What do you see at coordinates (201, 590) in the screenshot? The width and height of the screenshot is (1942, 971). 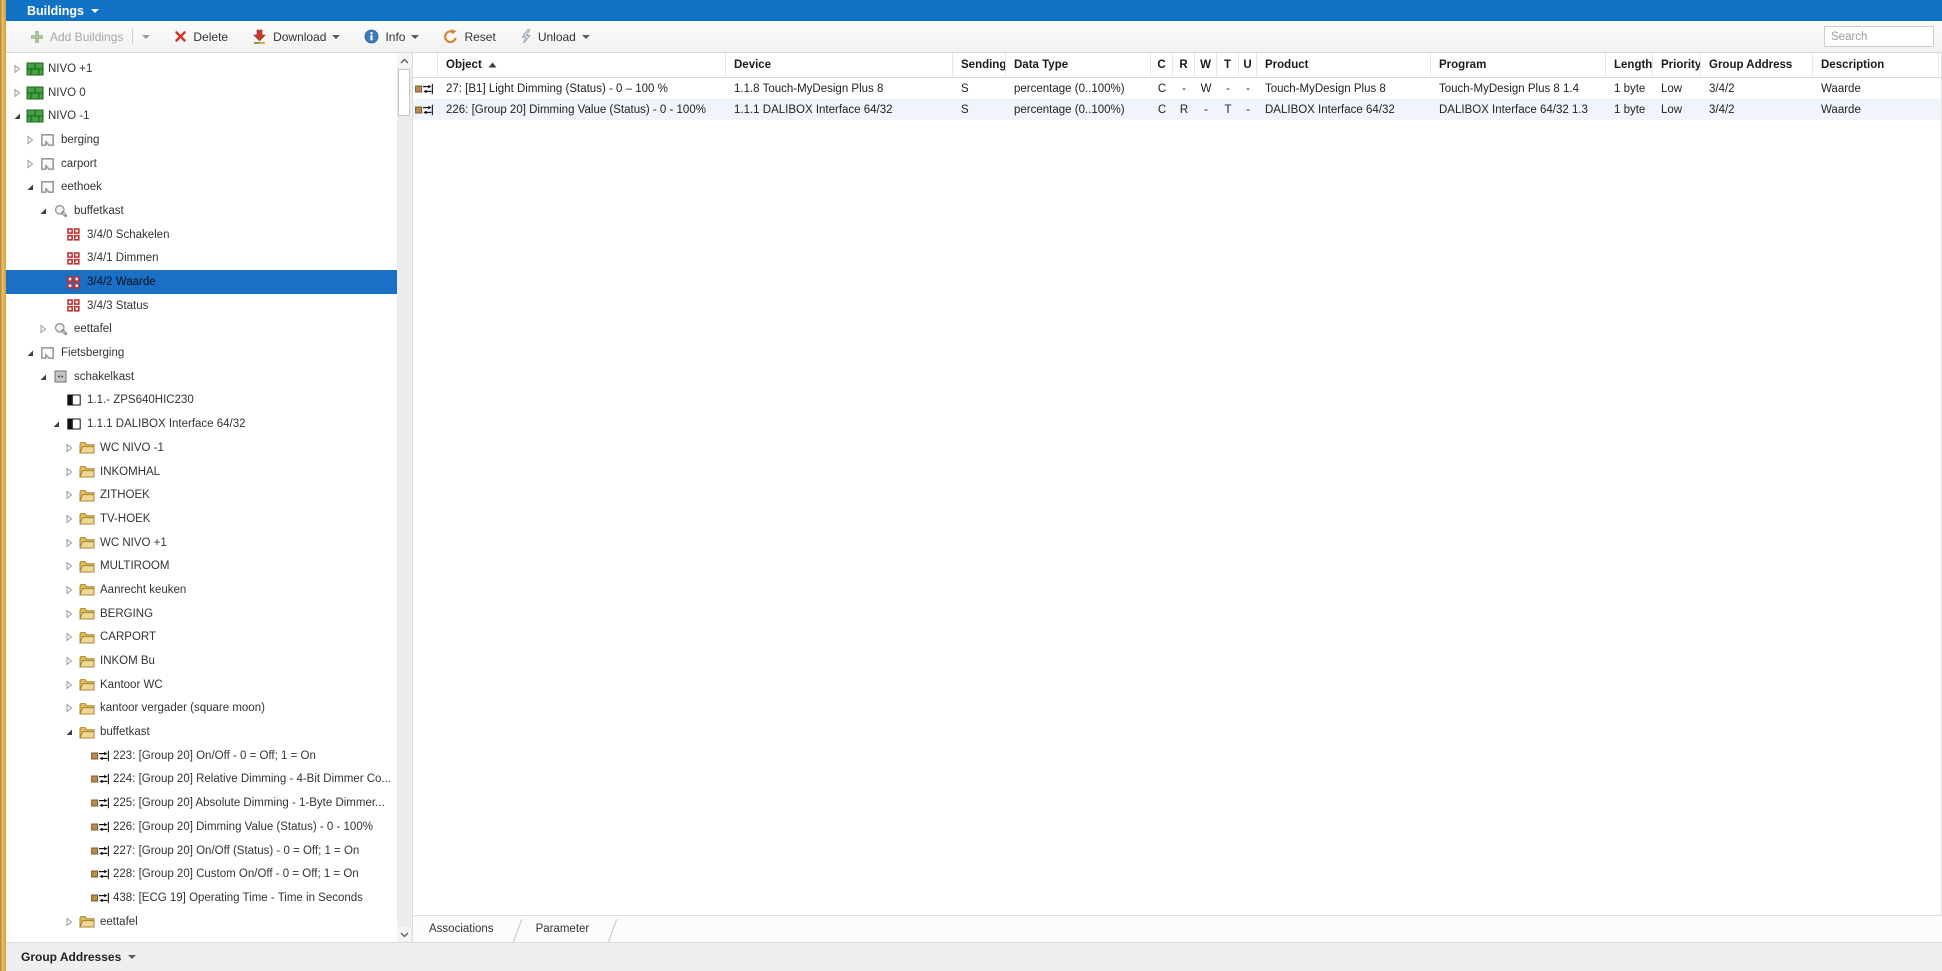 I see `tree-item: Aanrecht keuken` at bounding box center [201, 590].